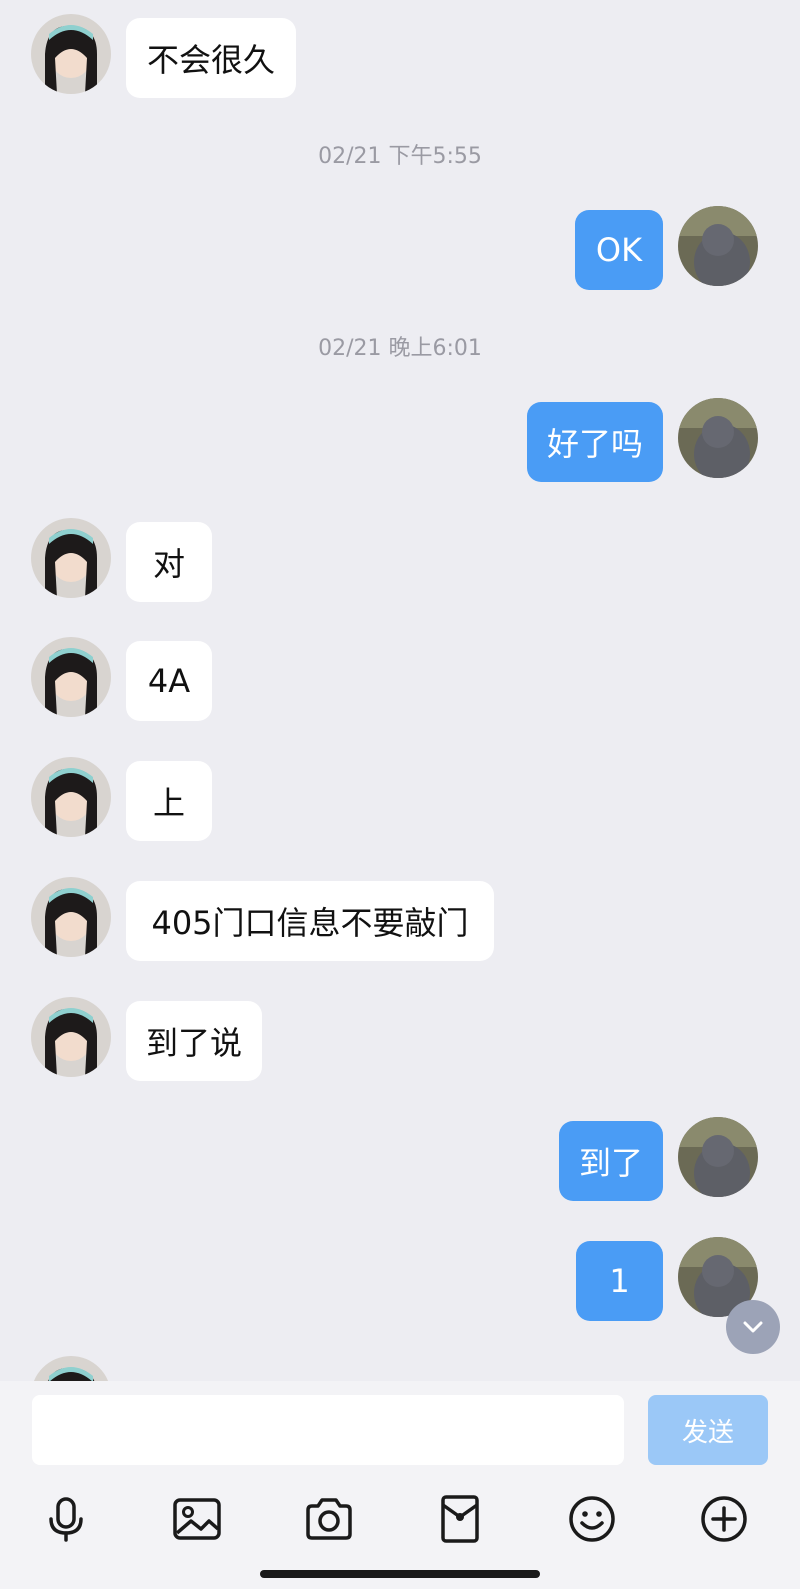 The height and width of the screenshot is (1589, 800). What do you see at coordinates (400, 156) in the screenshot?
I see `timestamp: 02/21 下午5:55` at bounding box center [400, 156].